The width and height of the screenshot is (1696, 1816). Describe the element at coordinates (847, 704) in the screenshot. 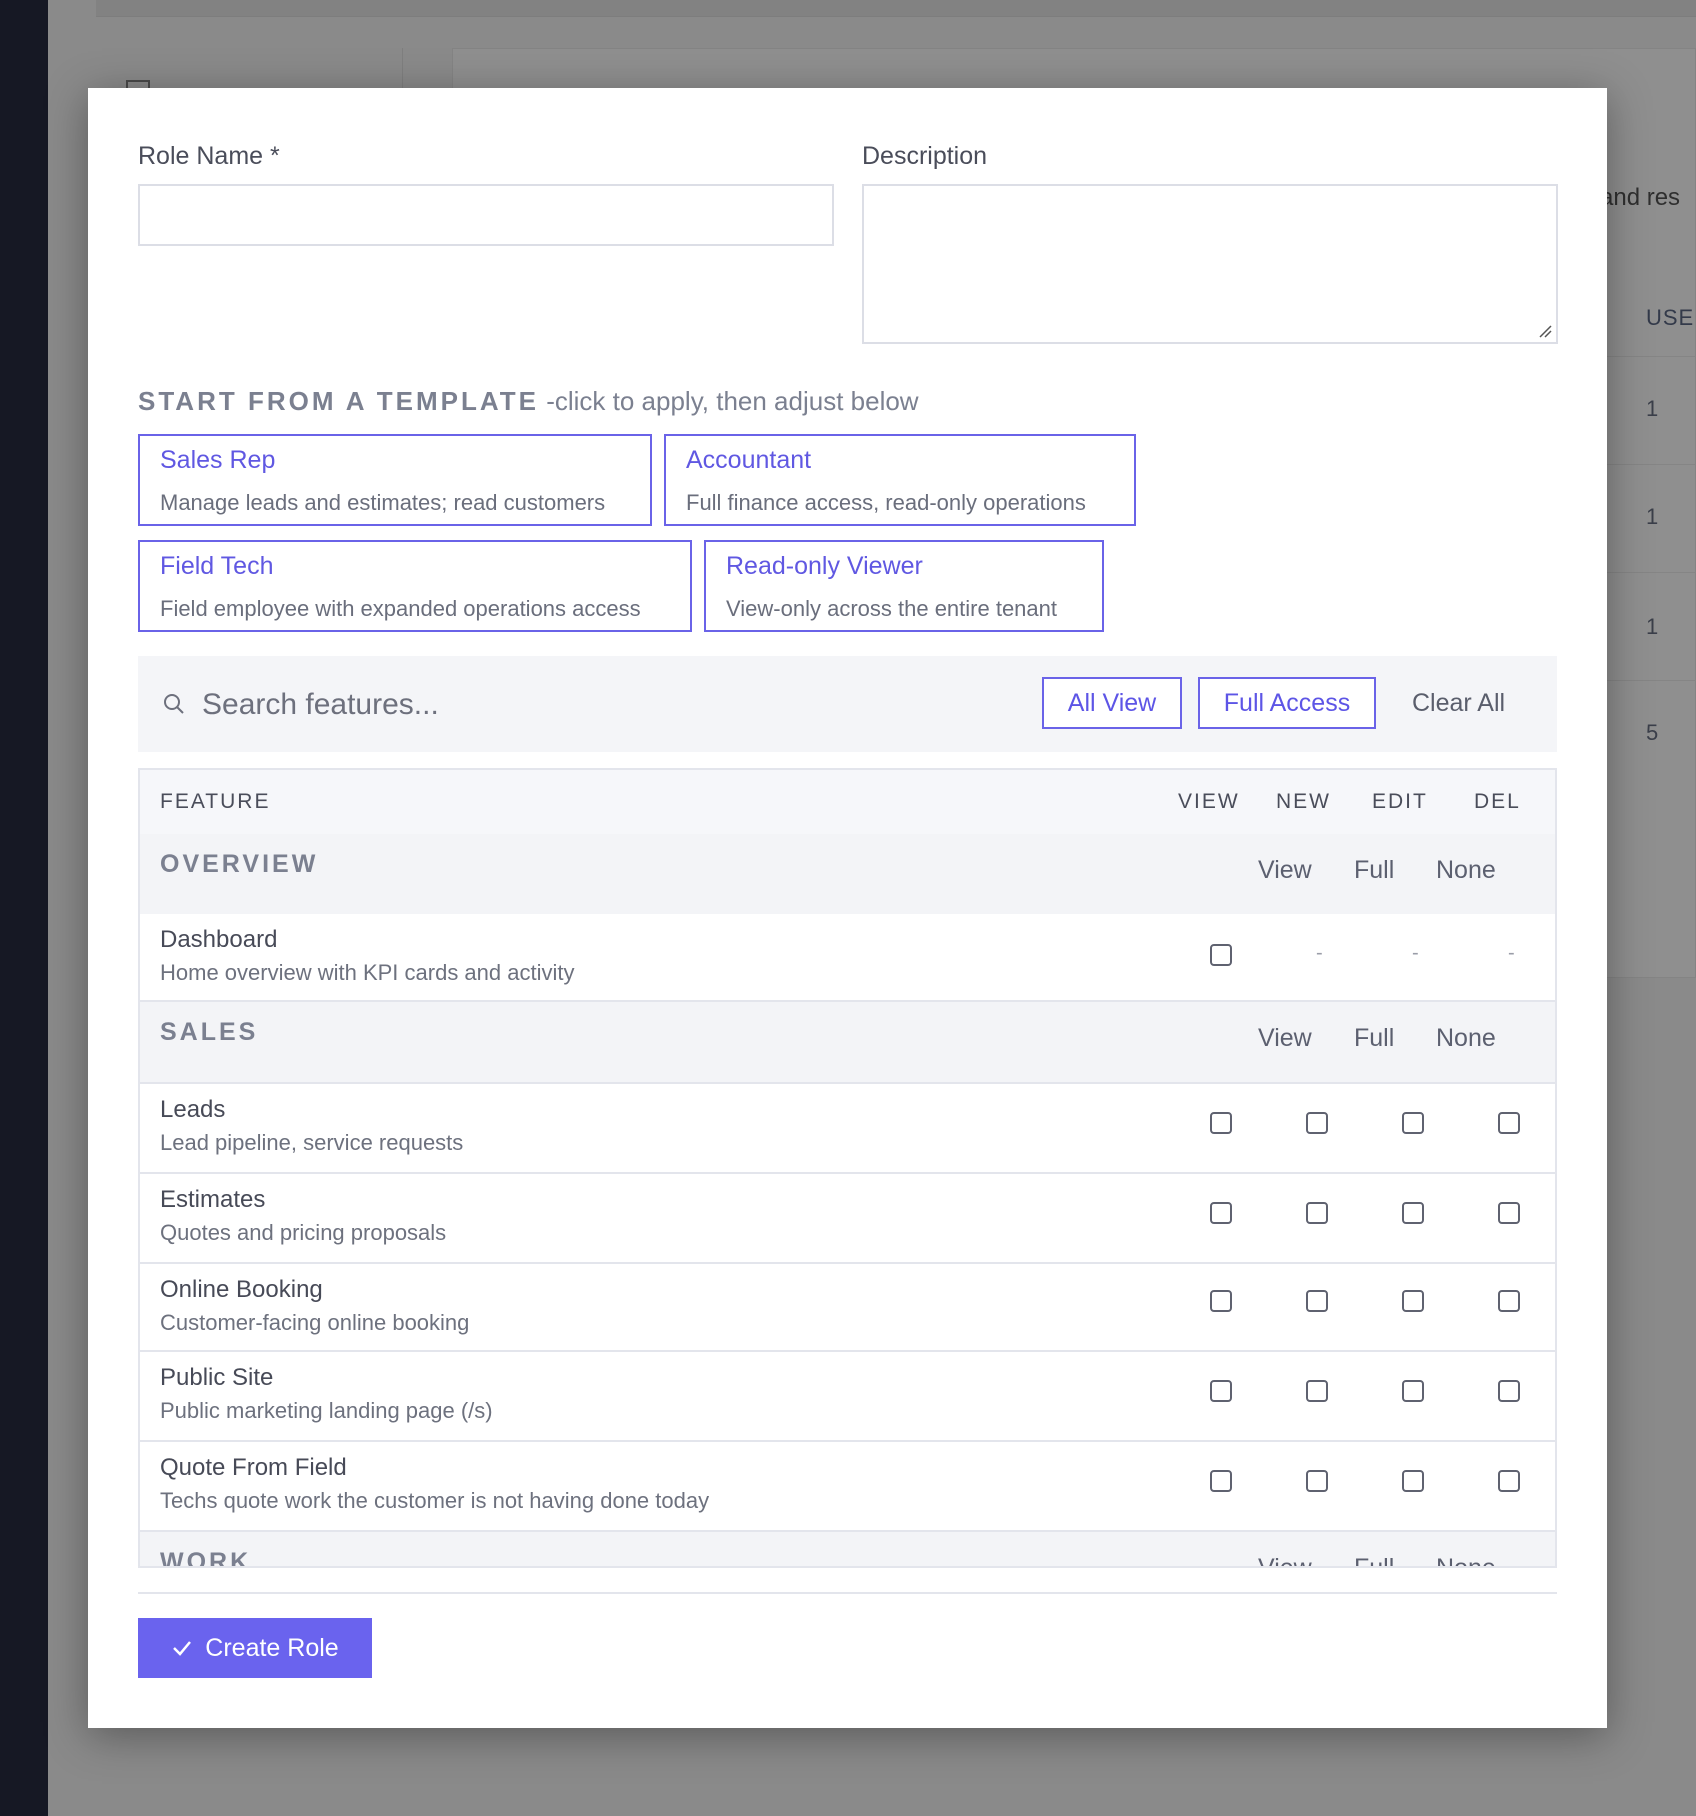

I see `permissions-toolbar: All View Full Access Clear All` at that location.